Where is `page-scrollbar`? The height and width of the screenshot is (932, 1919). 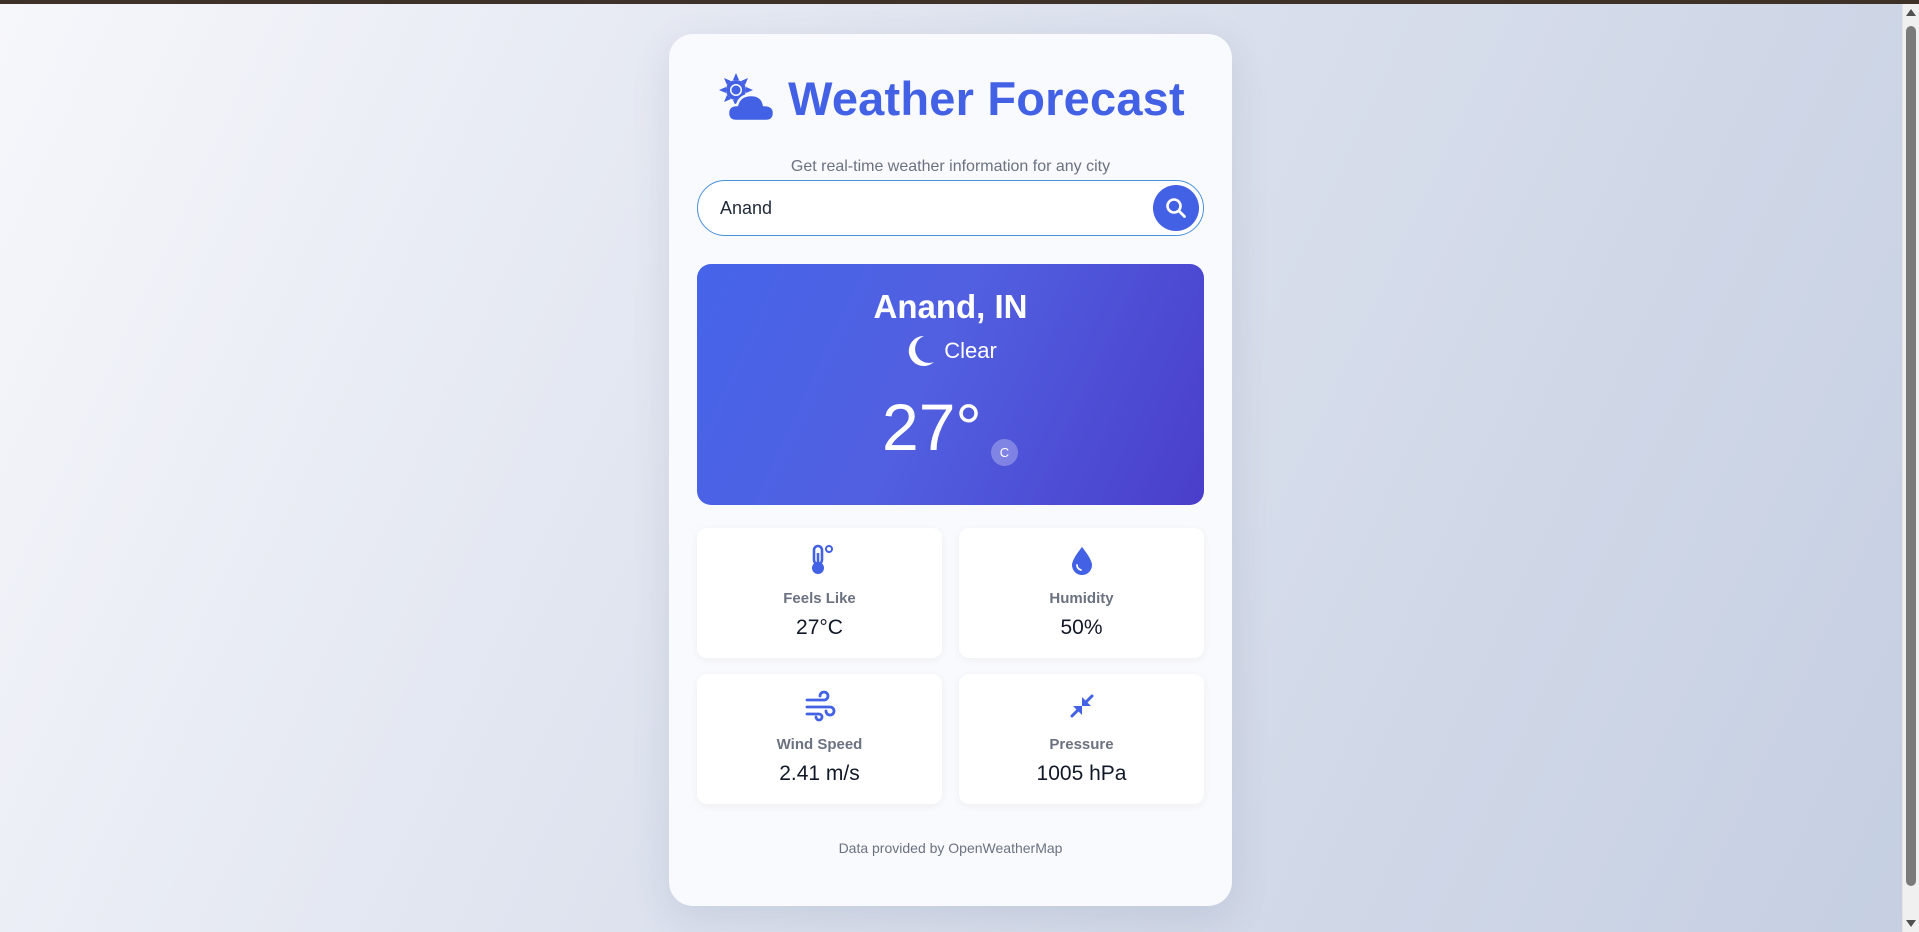 page-scrollbar is located at coordinates (1910, 468).